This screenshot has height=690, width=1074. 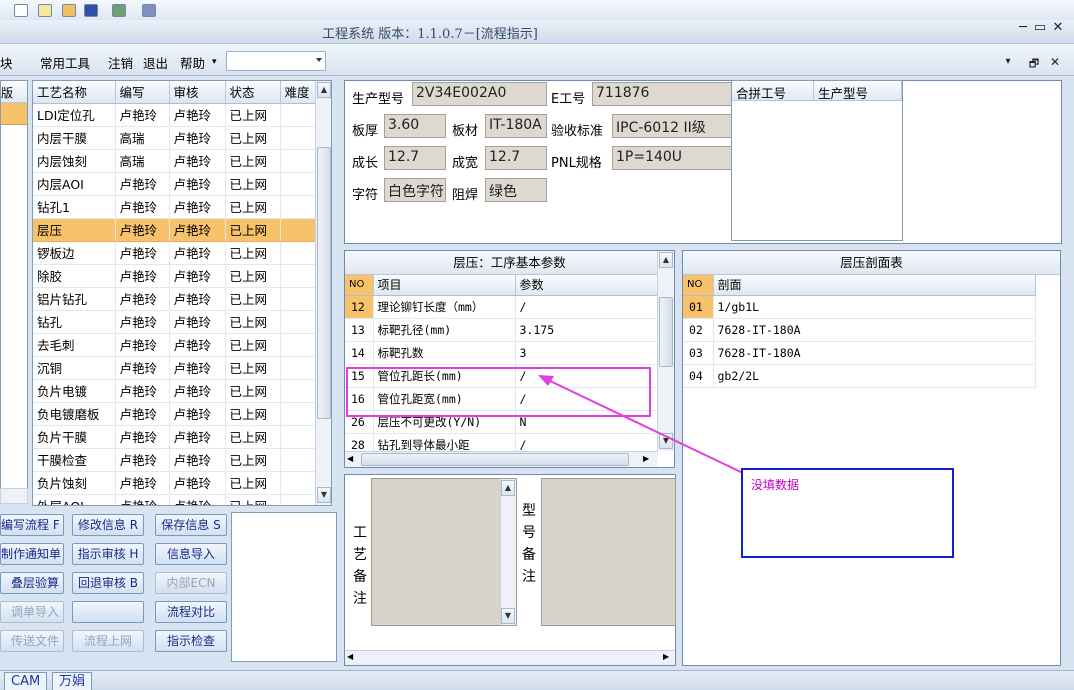 What do you see at coordinates (859, 307) in the screenshot?
I see `table-row: 01 1/gb1L` at bounding box center [859, 307].